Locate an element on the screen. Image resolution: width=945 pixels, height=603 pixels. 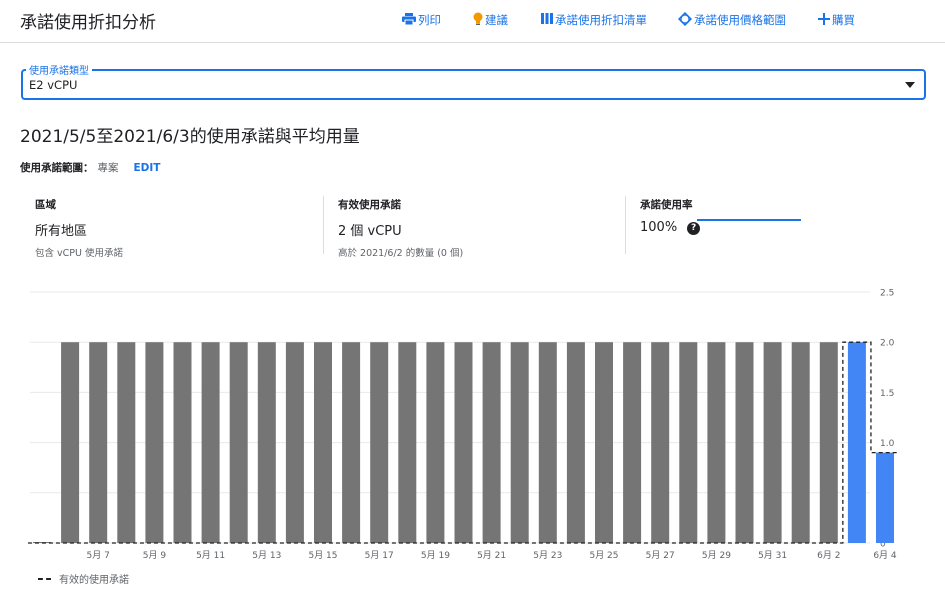
suggestions-button: 建議 is located at coordinates (490, 20).